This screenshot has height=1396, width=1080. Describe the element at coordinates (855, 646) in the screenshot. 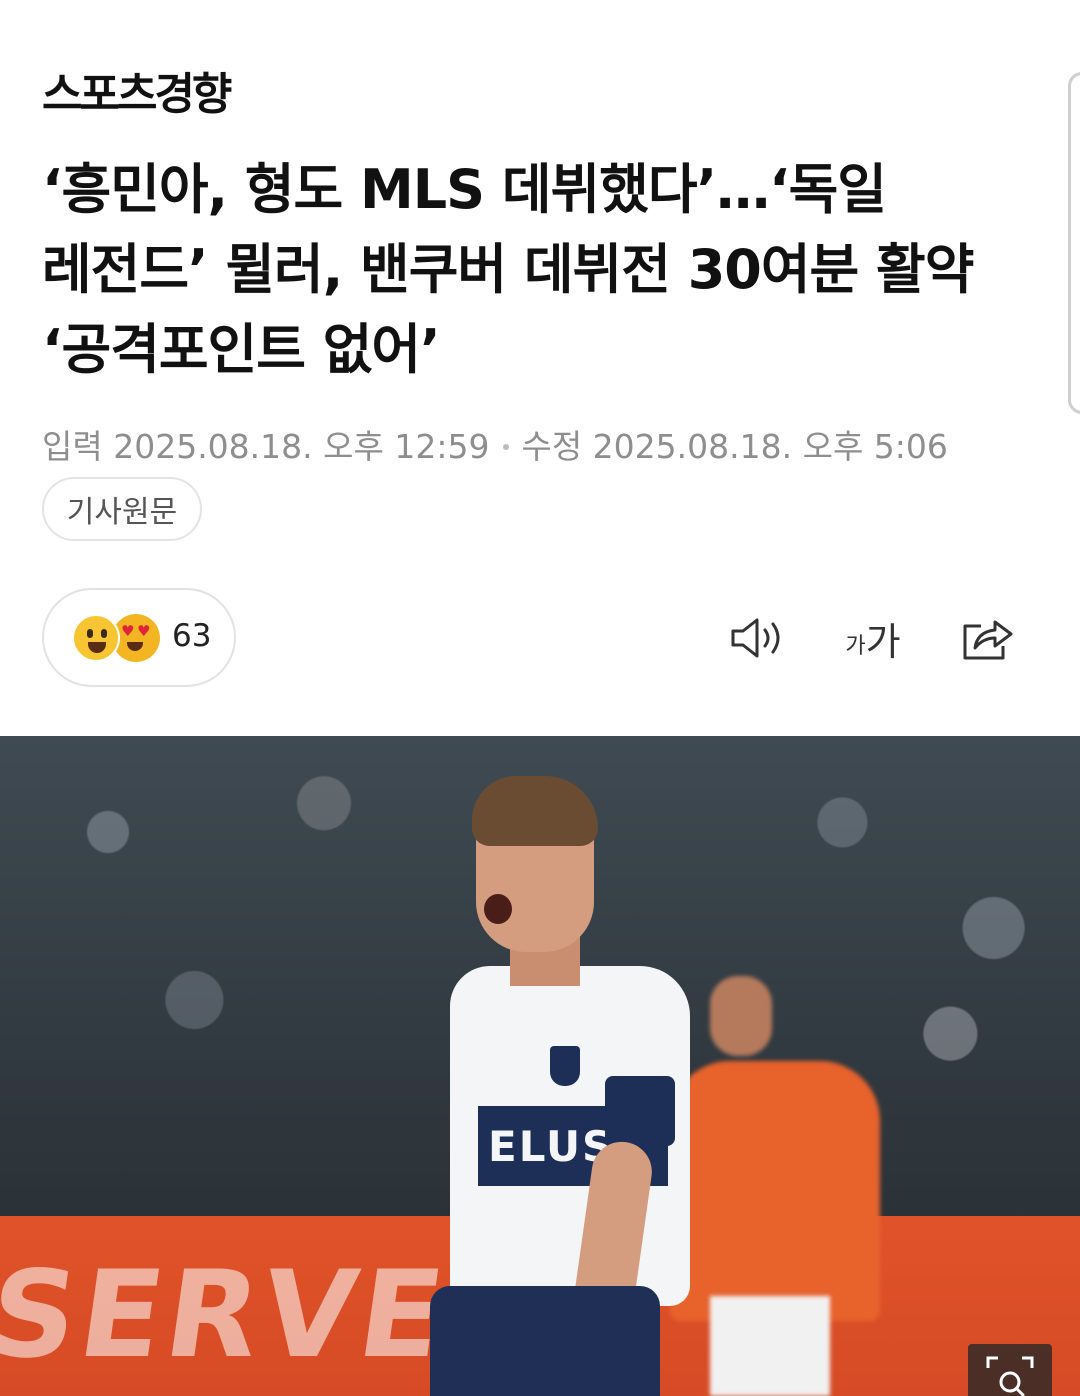

I see `font-size-small-label: 가` at that location.